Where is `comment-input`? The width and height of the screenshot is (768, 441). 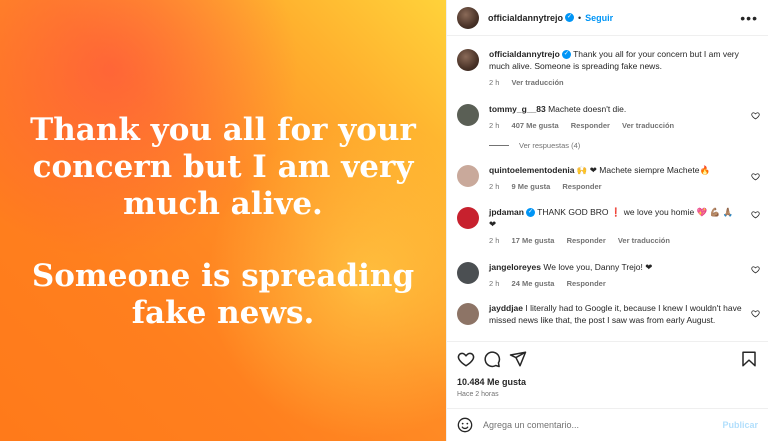 comment-input is located at coordinates (603, 425).